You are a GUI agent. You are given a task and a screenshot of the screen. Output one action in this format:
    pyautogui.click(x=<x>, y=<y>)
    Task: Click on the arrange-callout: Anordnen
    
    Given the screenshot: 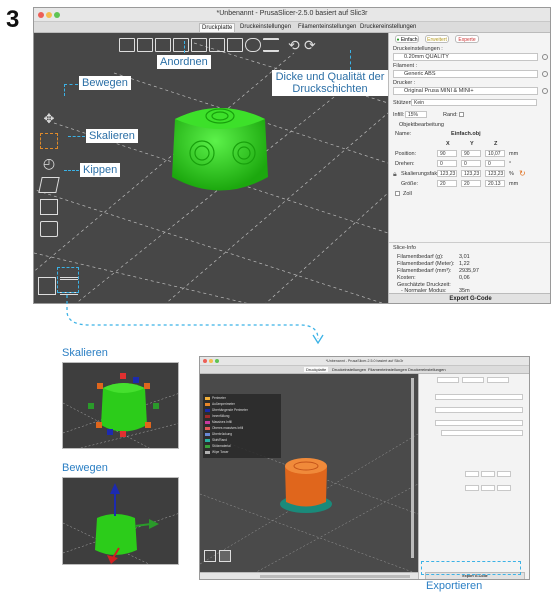 What is the action you would take?
    pyautogui.click(x=184, y=62)
    